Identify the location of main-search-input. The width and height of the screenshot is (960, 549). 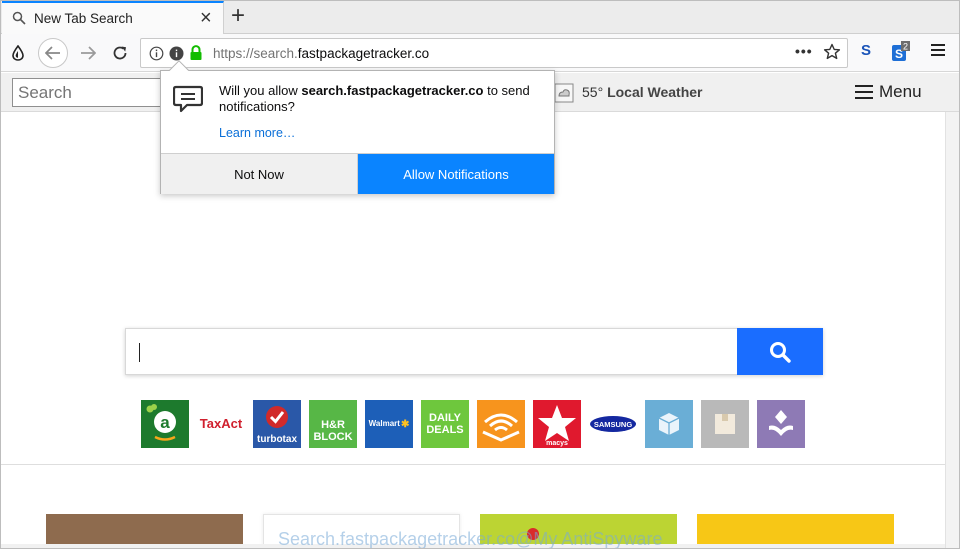
(431, 351).